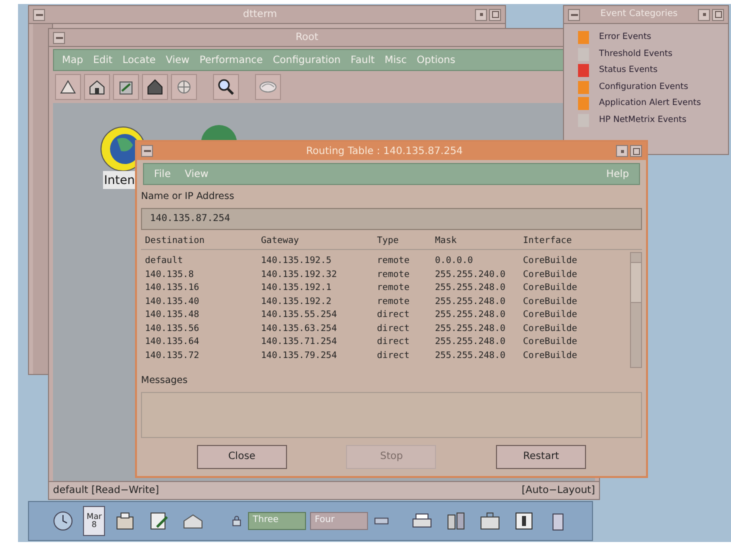 This screenshot has height=544, width=731. What do you see at coordinates (470, 275) in the screenshot?
I see `table-cell-text: 255.255.240.0` at bounding box center [470, 275].